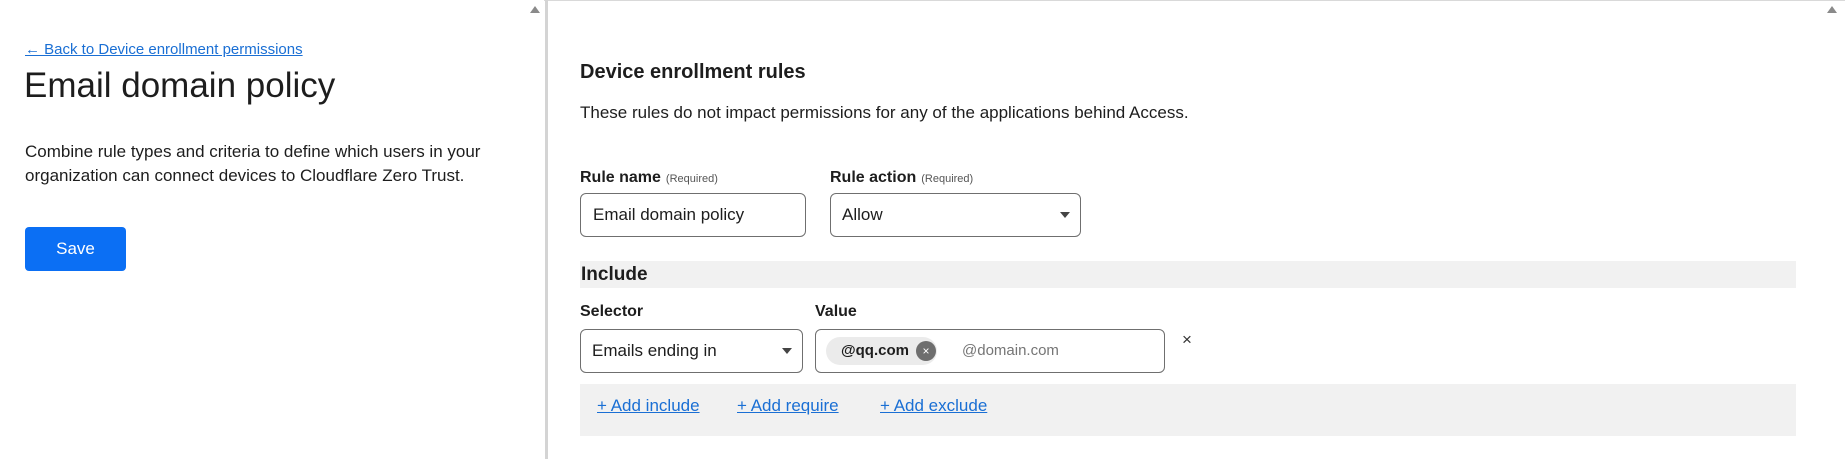  I want to click on include-title: Include, so click(614, 274).